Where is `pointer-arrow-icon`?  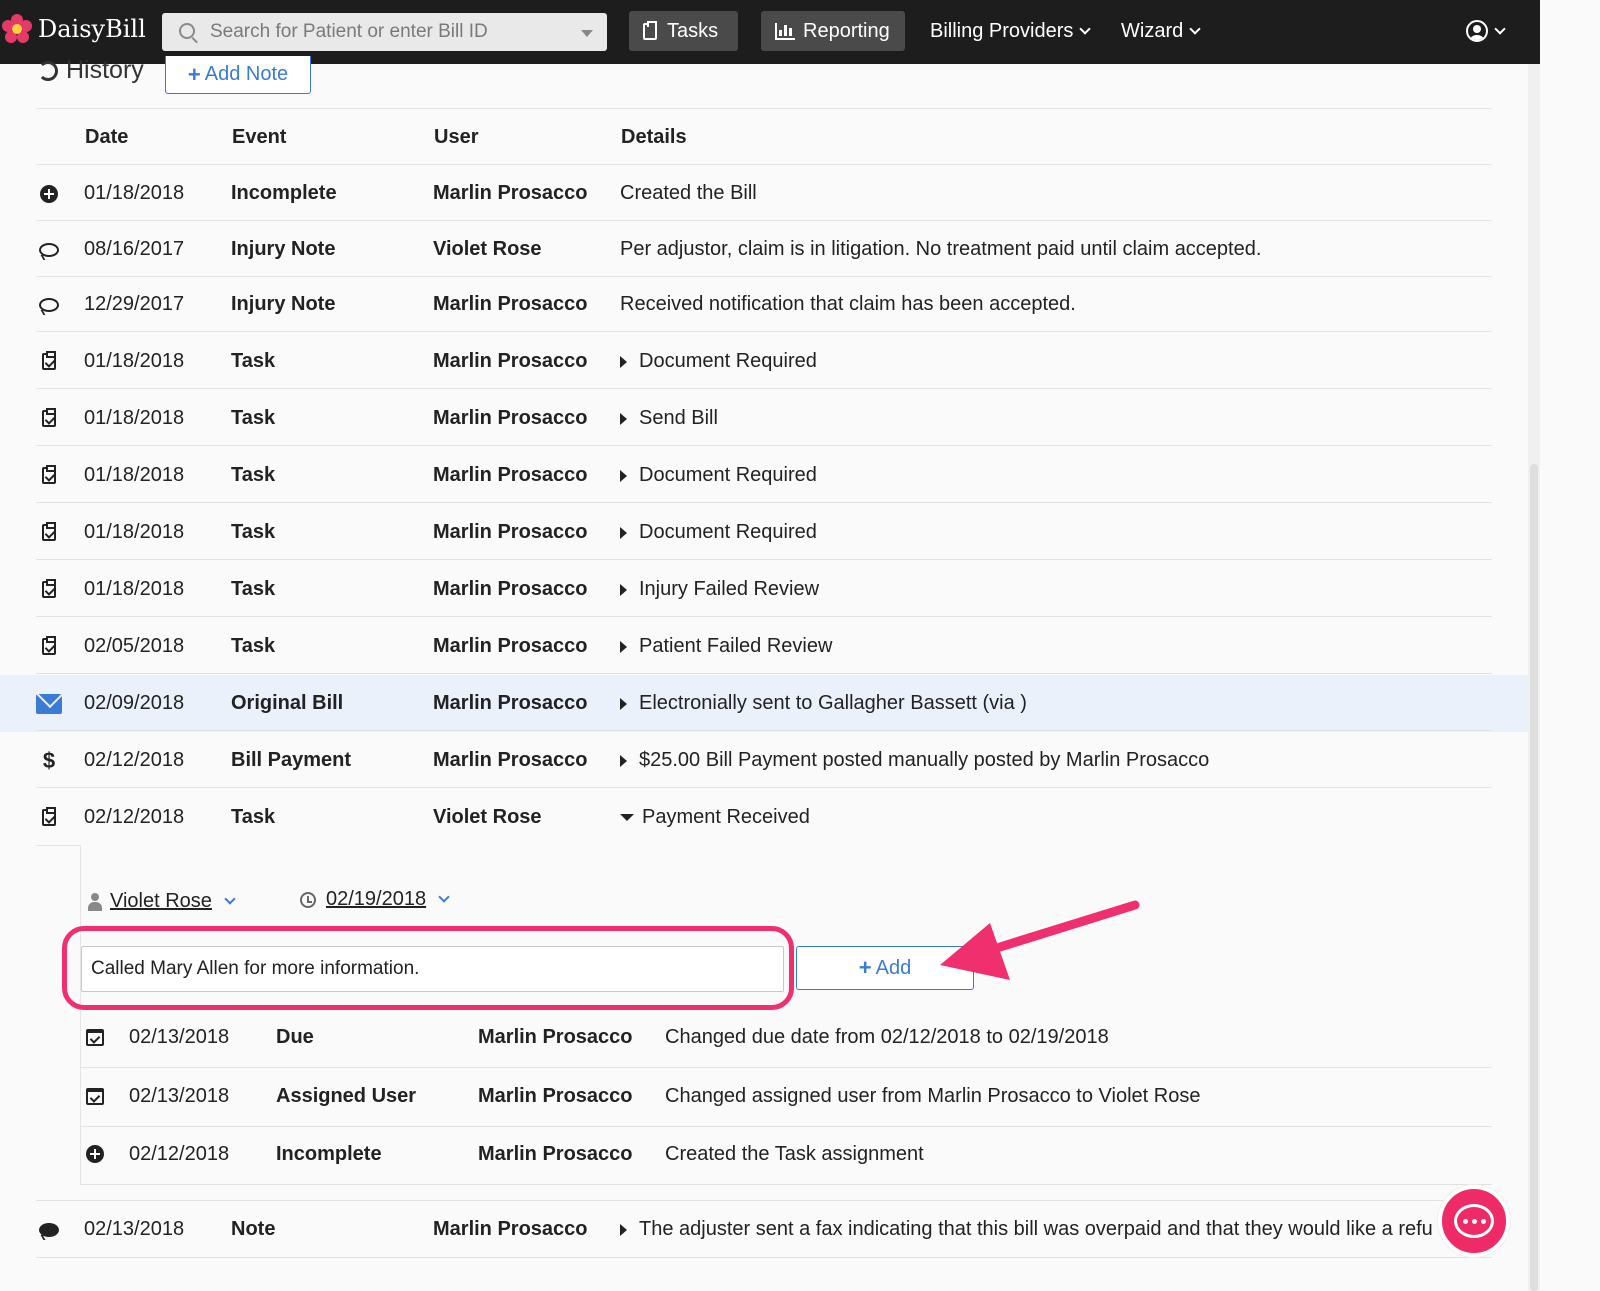
pointer-arrow-icon is located at coordinates (1040, 940).